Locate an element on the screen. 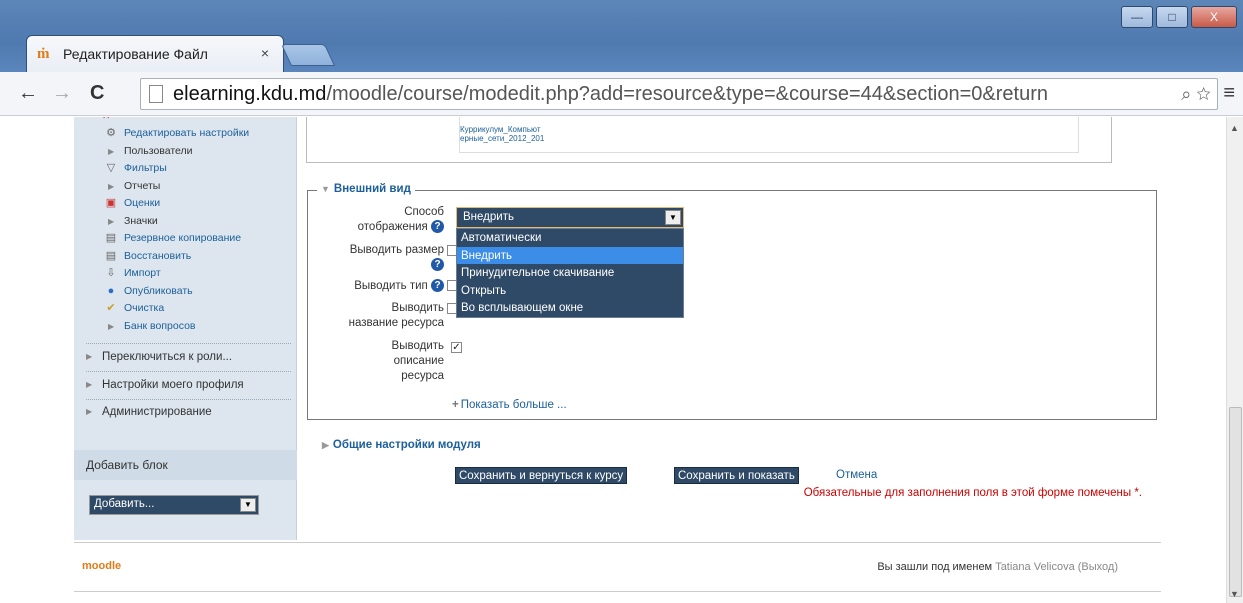 This screenshot has height=603, width=1243. search-icon: ⌕ ☆ is located at coordinates (1196, 94).